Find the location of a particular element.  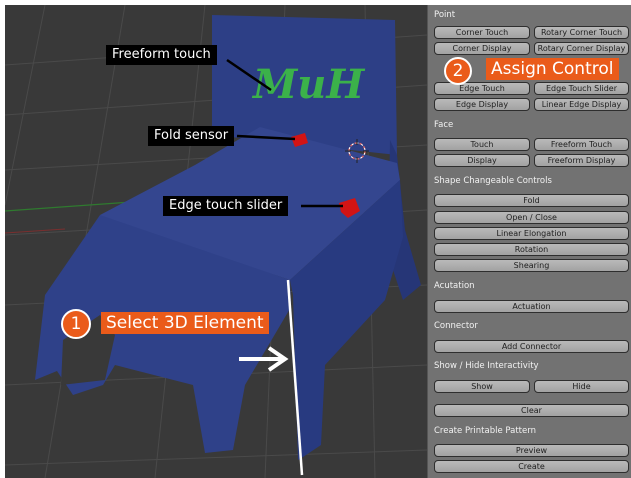

linear-edge-display-button: Linear Edge Display is located at coordinates (581, 104).